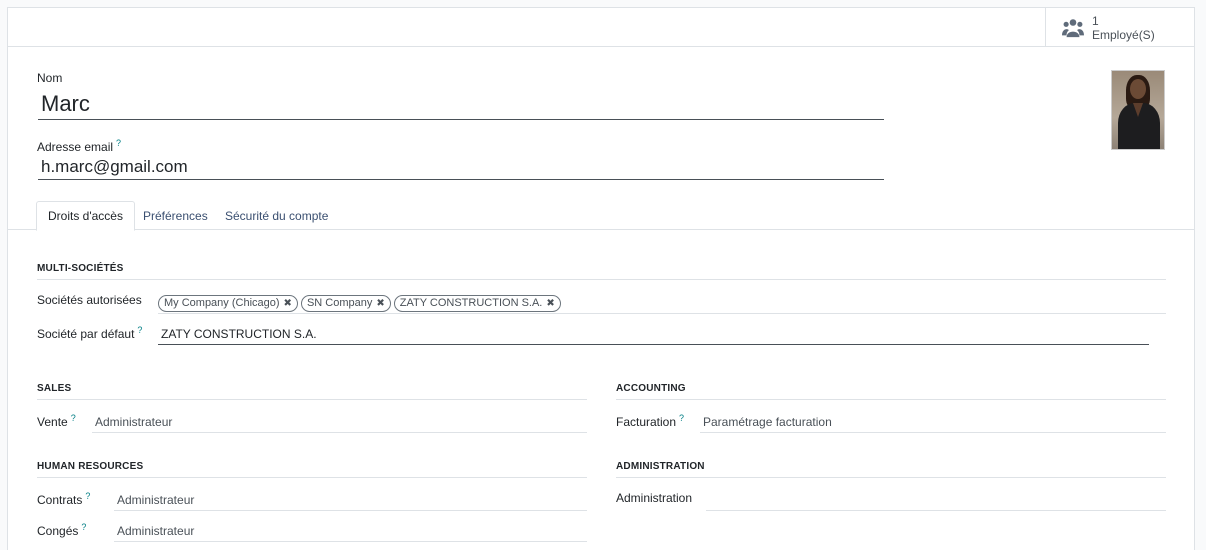 This screenshot has width=1206, height=550. I want to click on section-sales: SALES, so click(312, 391).